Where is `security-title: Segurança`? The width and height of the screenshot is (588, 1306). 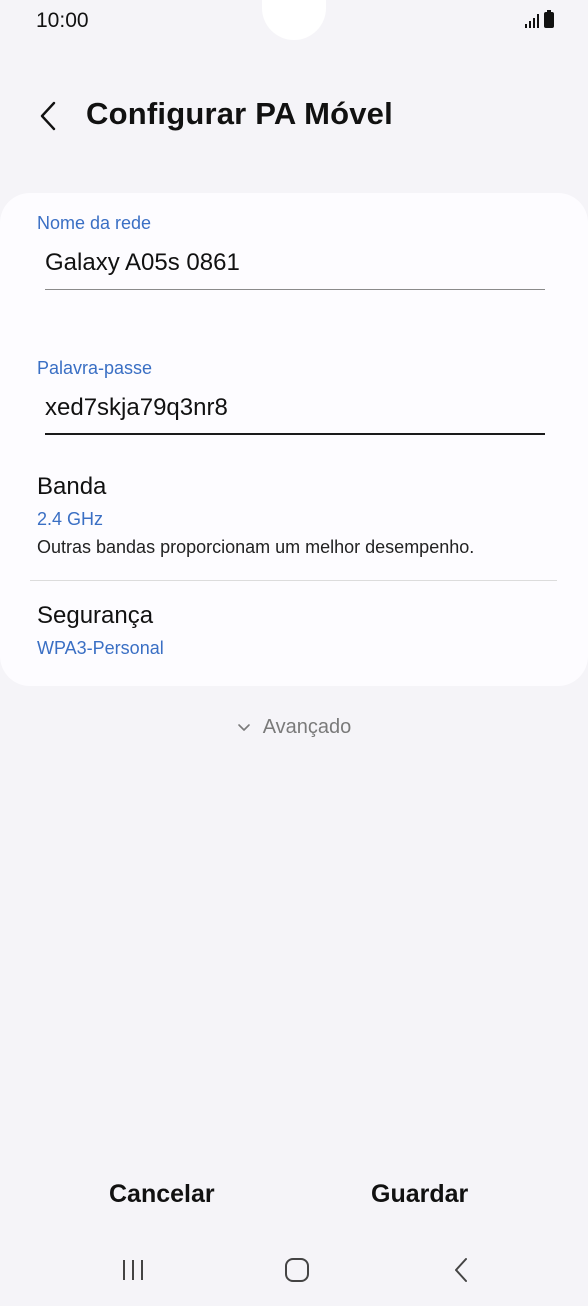 security-title: Segurança is located at coordinates (95, 615).